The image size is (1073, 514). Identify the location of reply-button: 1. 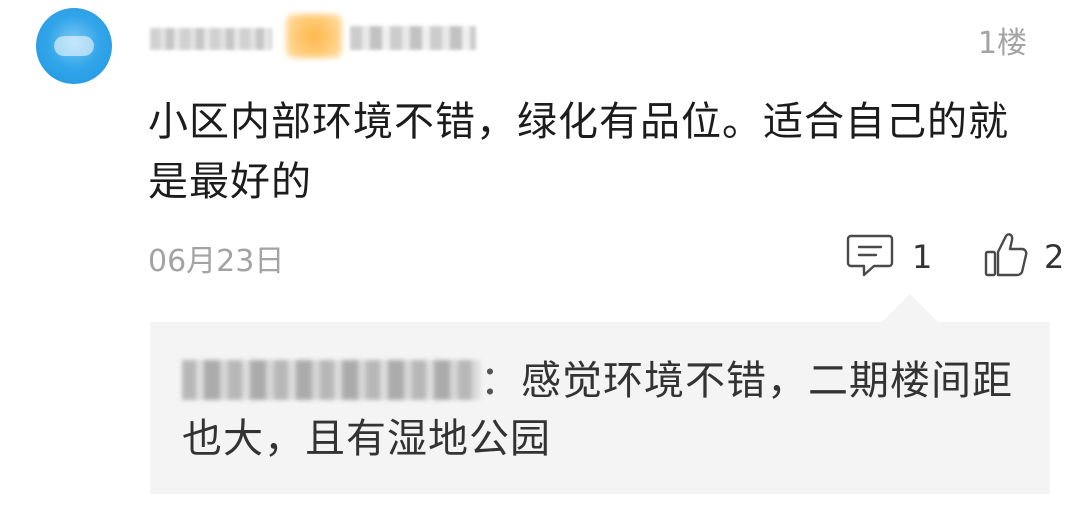
(889, 257).